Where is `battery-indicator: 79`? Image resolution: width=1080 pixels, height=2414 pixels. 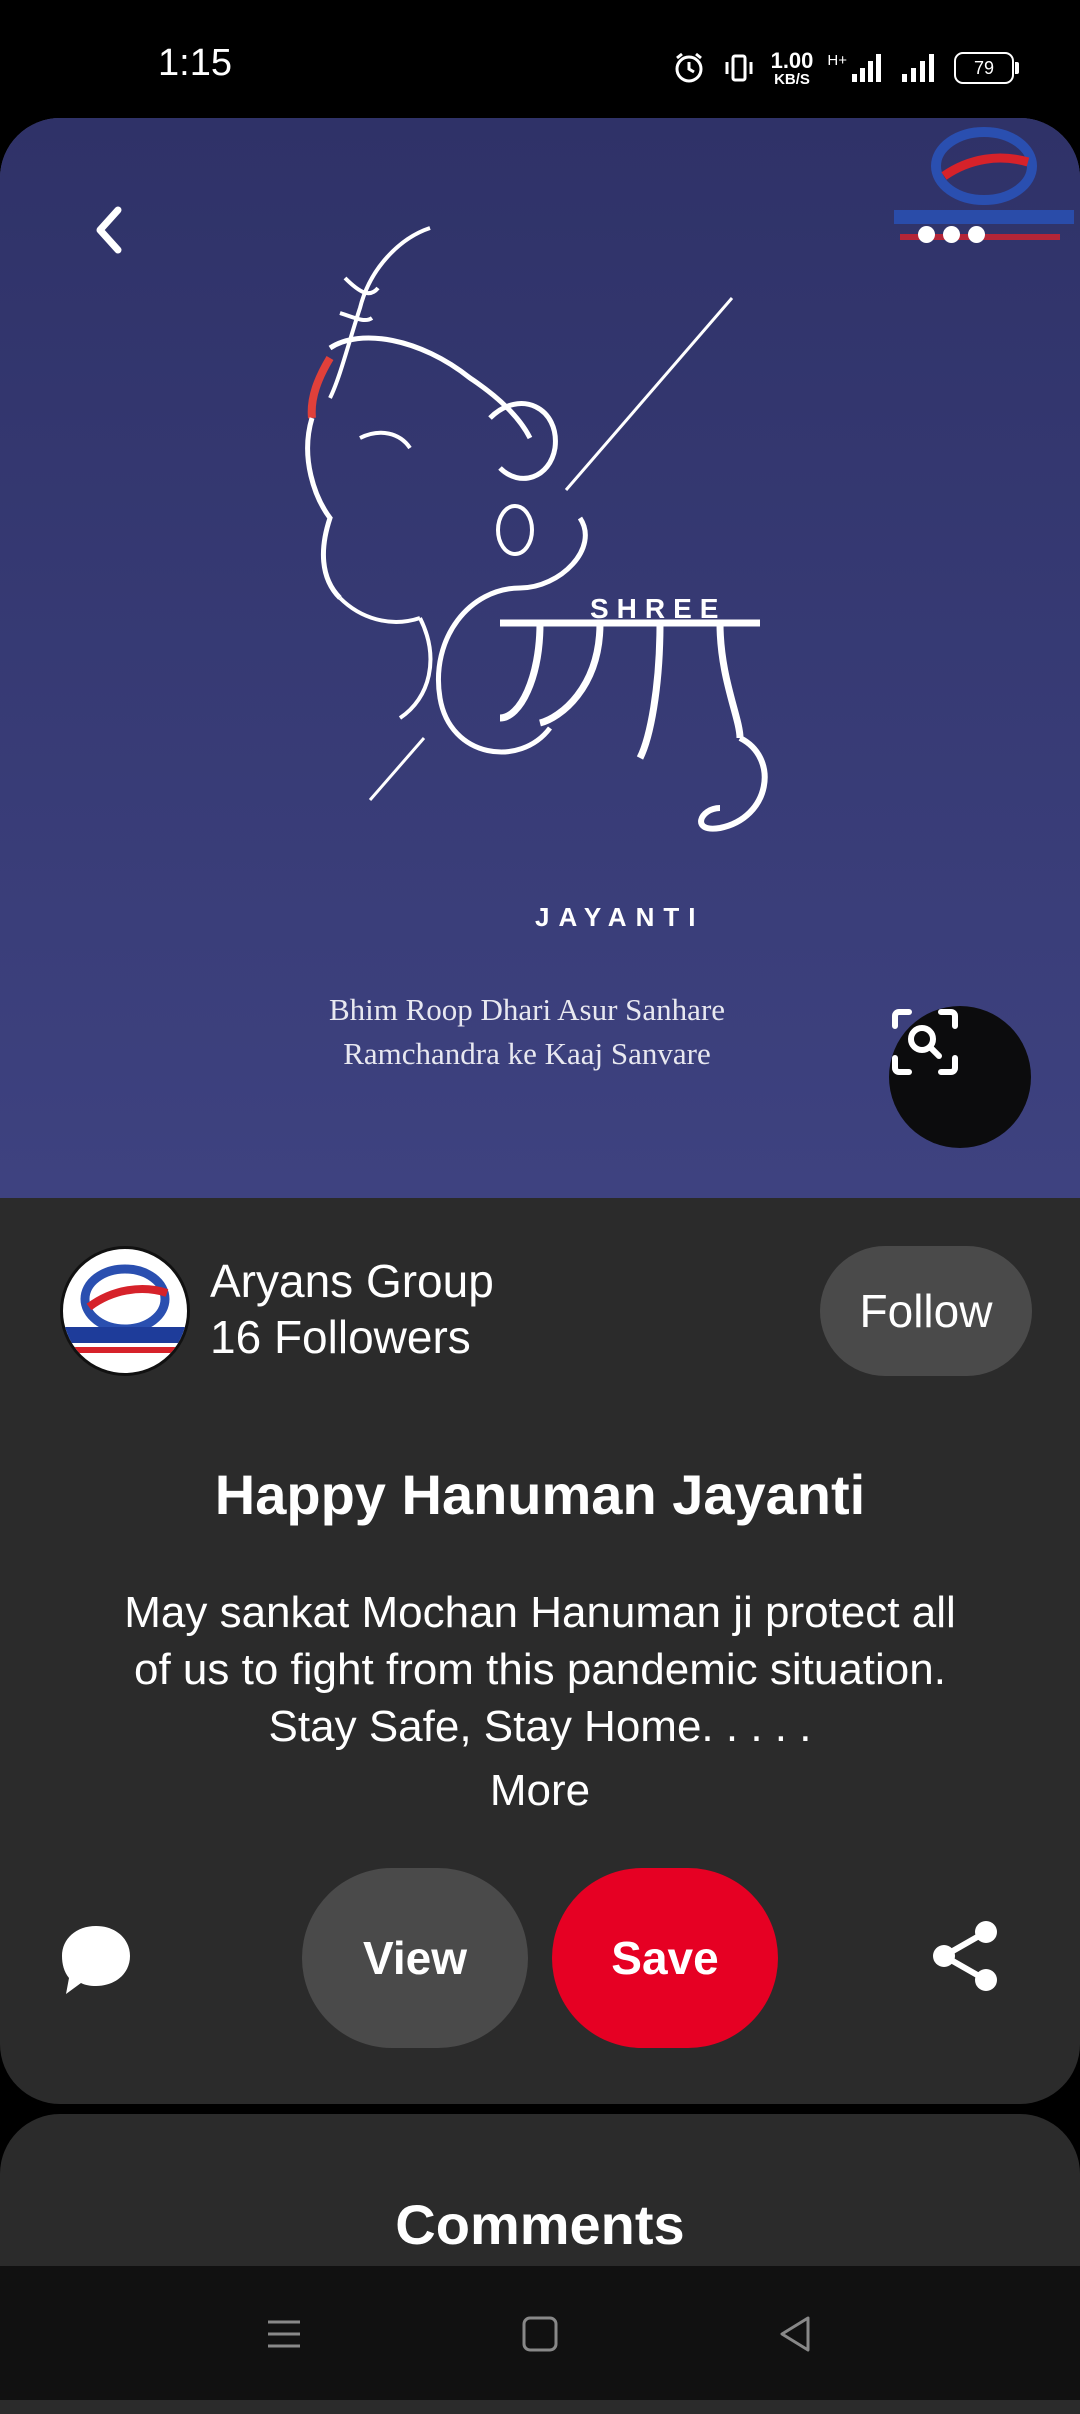 battery-indicator: 79 is located at coordinates (986, 68).